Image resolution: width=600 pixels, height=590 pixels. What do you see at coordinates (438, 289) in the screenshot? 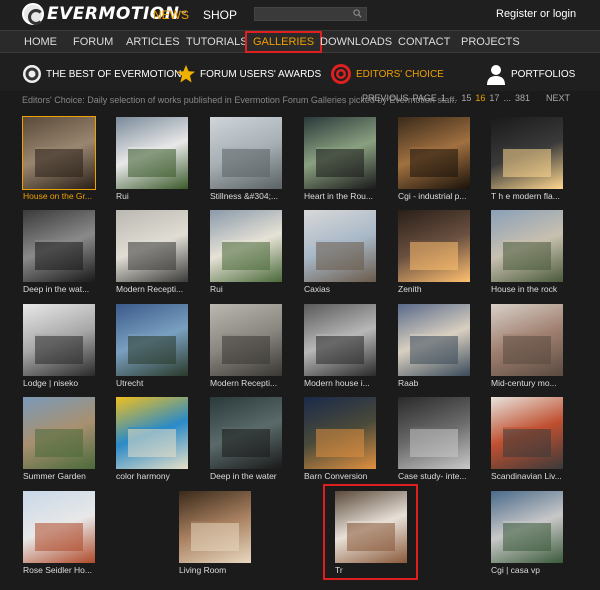
I see `gallery-item-title: Zenith` at bounding box center [438, 289].